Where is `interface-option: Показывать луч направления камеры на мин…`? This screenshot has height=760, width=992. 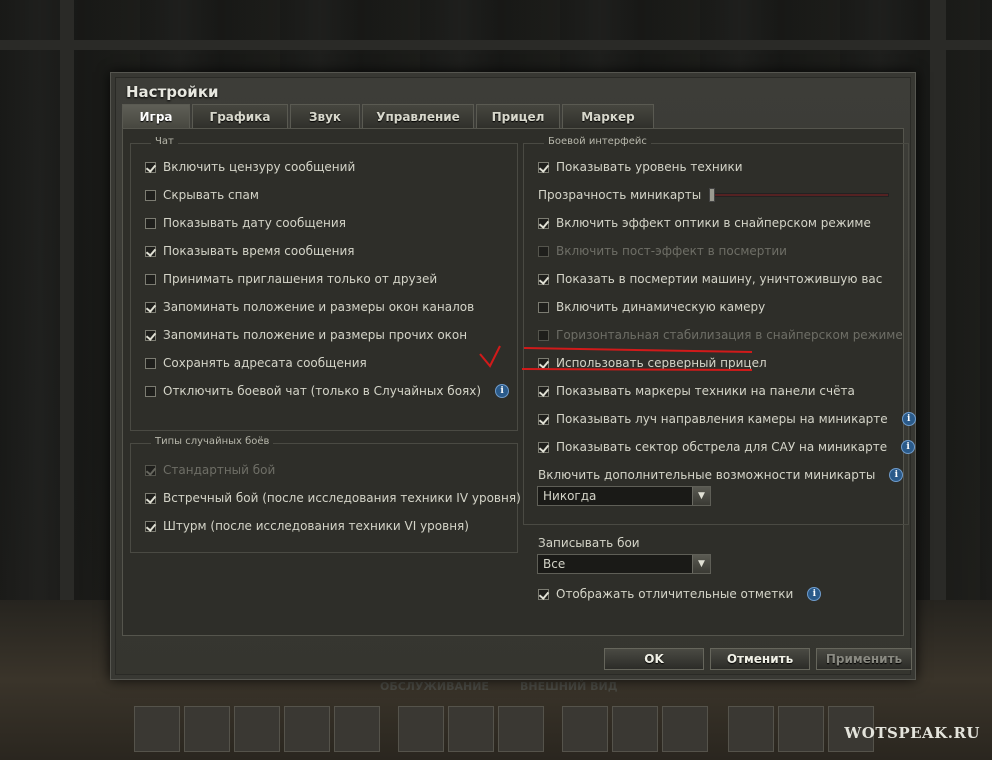
interface-option: Показывать луч направления камеры на мин… is located at coordinates (727, 419).